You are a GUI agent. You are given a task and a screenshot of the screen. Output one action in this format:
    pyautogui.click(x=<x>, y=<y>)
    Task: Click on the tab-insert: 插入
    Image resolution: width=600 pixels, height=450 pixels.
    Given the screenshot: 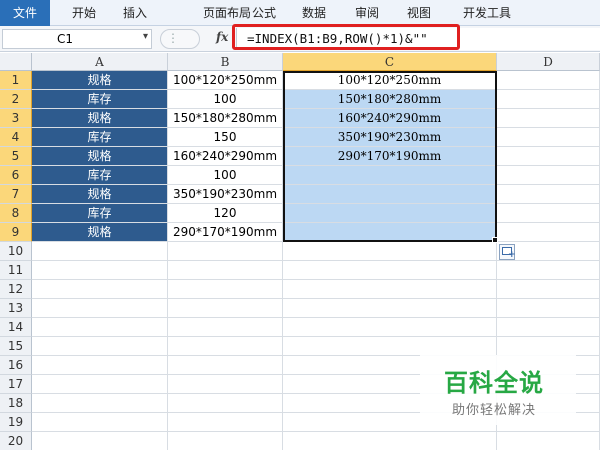 What is the action you would take?
    pyautogui.click(x=135, y=13)
    